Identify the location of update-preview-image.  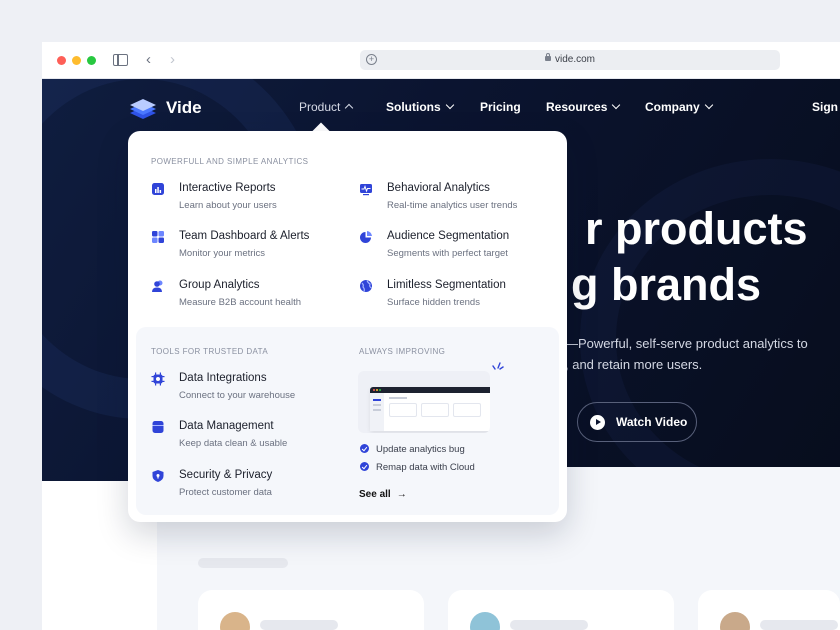
(424, 402).